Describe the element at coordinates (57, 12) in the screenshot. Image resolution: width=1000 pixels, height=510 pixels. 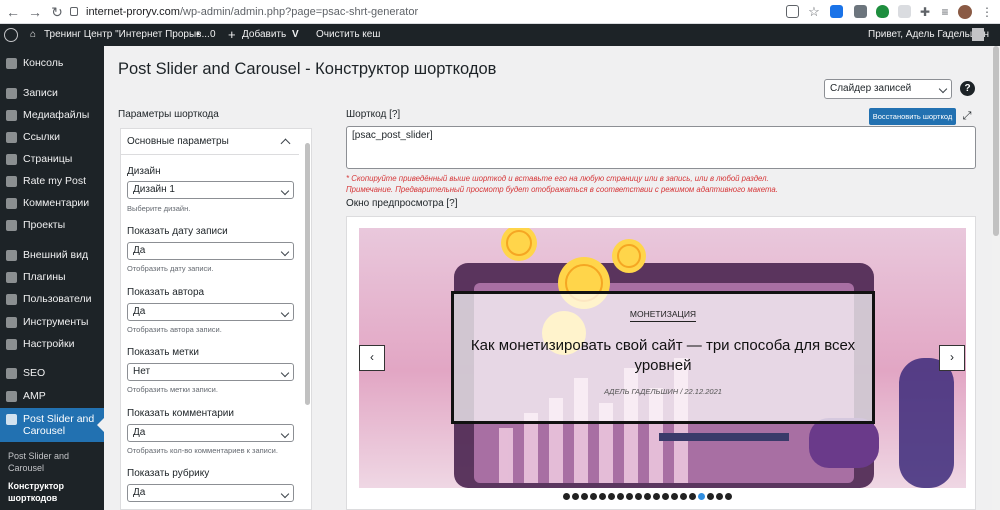
I see `reload-icon: ↻` at that location.